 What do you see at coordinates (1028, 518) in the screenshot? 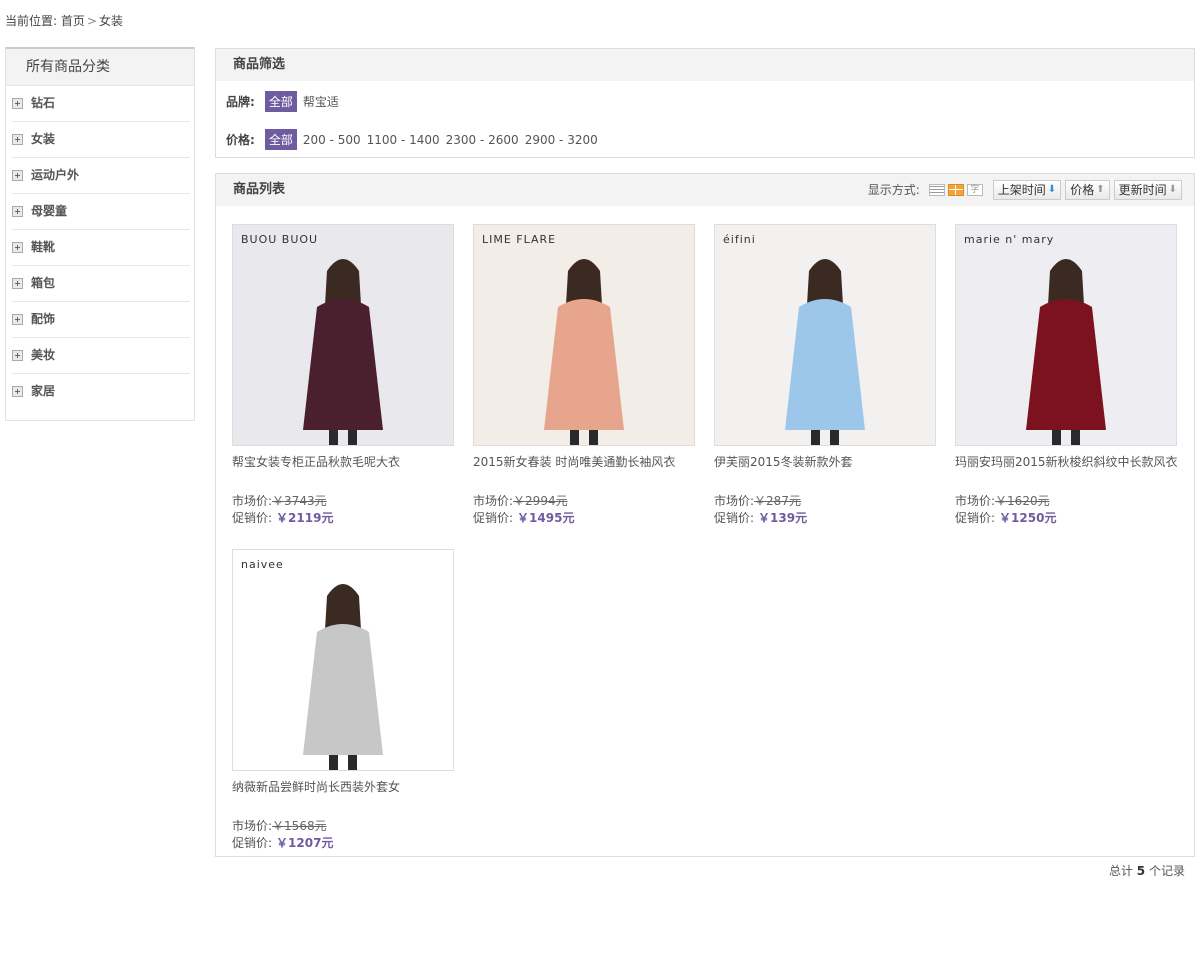
I see `promo-price-value: ￥1250元` at bounding box center [1028, 518].